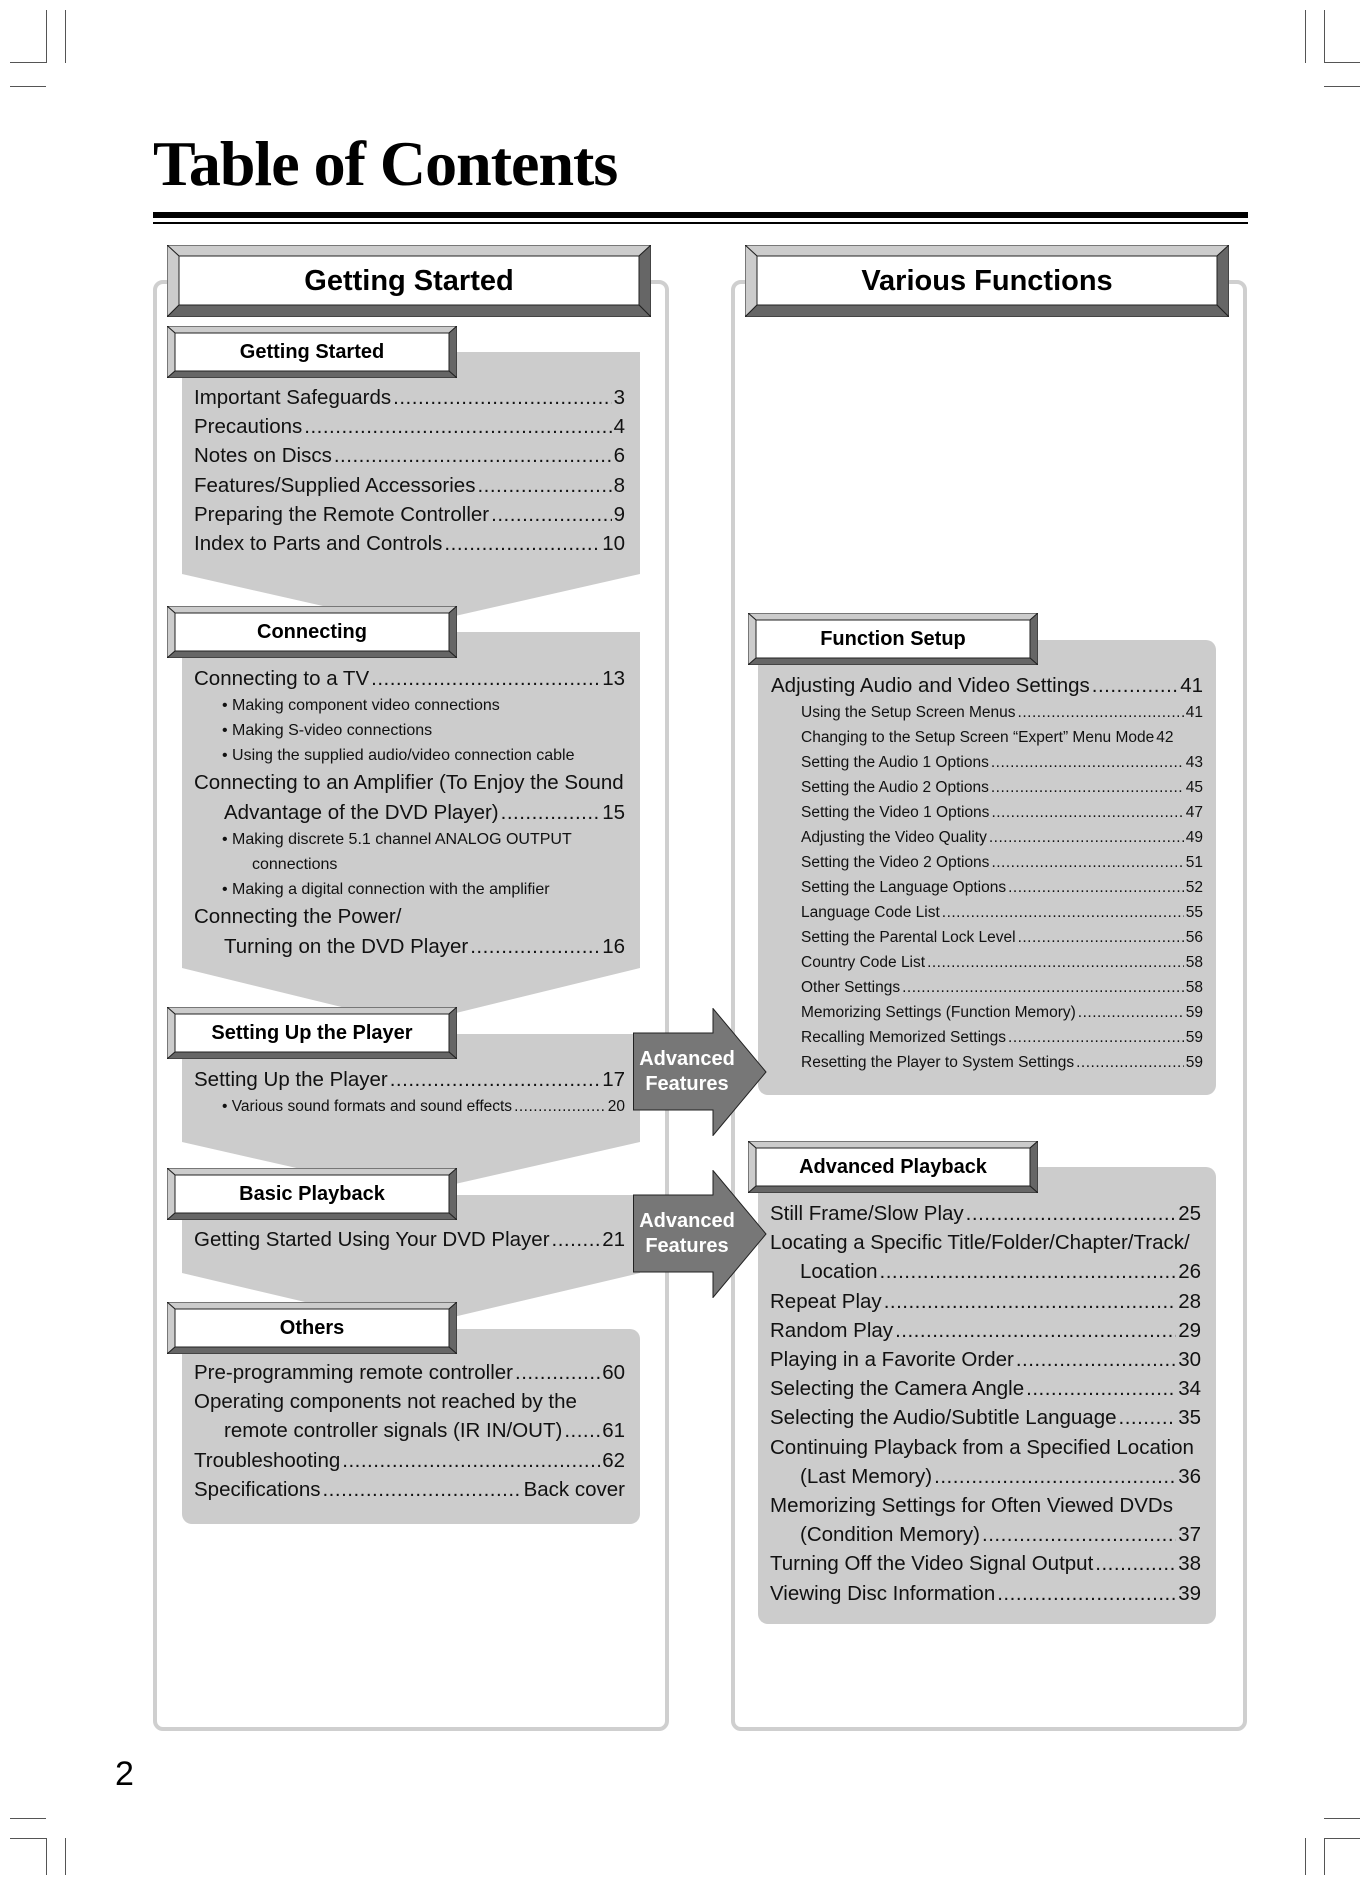 The image size is (1370, 1885). I want to click on section-header-label: Connecting, so click(312, 631).